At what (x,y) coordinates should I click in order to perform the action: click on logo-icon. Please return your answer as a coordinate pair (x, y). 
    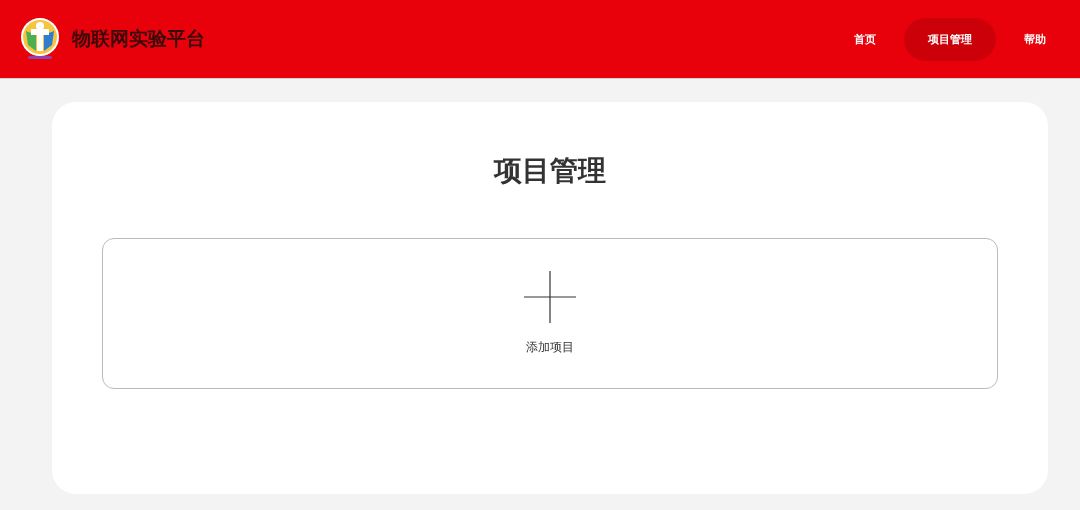
    Looking at the image, I should click on (40, 39).